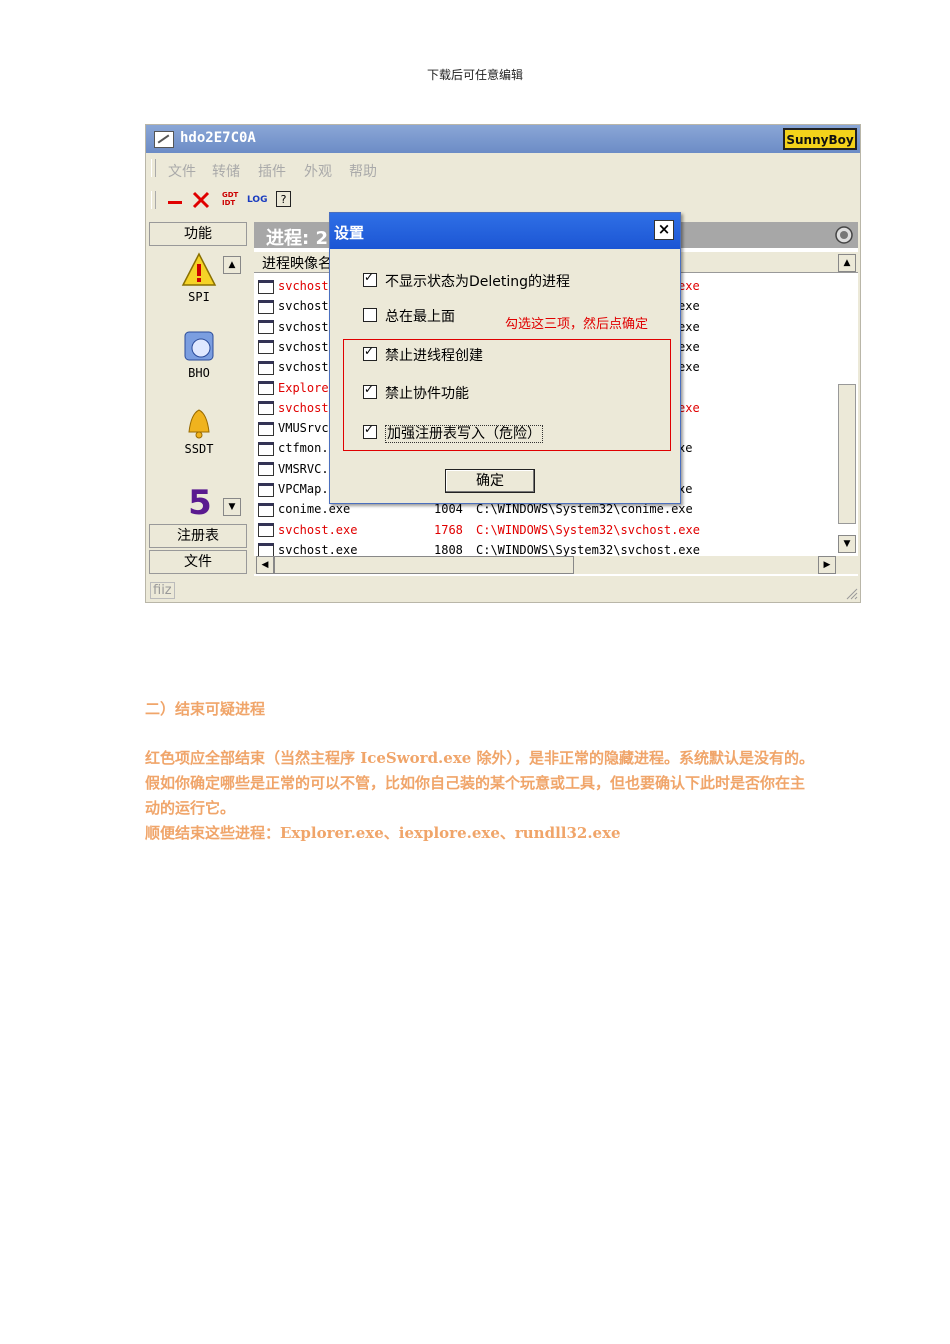 The height and width of the screenshot is (1344, 950). Describe the element at coordinates (577, 324) in the screenshot. I see `instruction-note: 勾选这三项，然后点确定` at that location.